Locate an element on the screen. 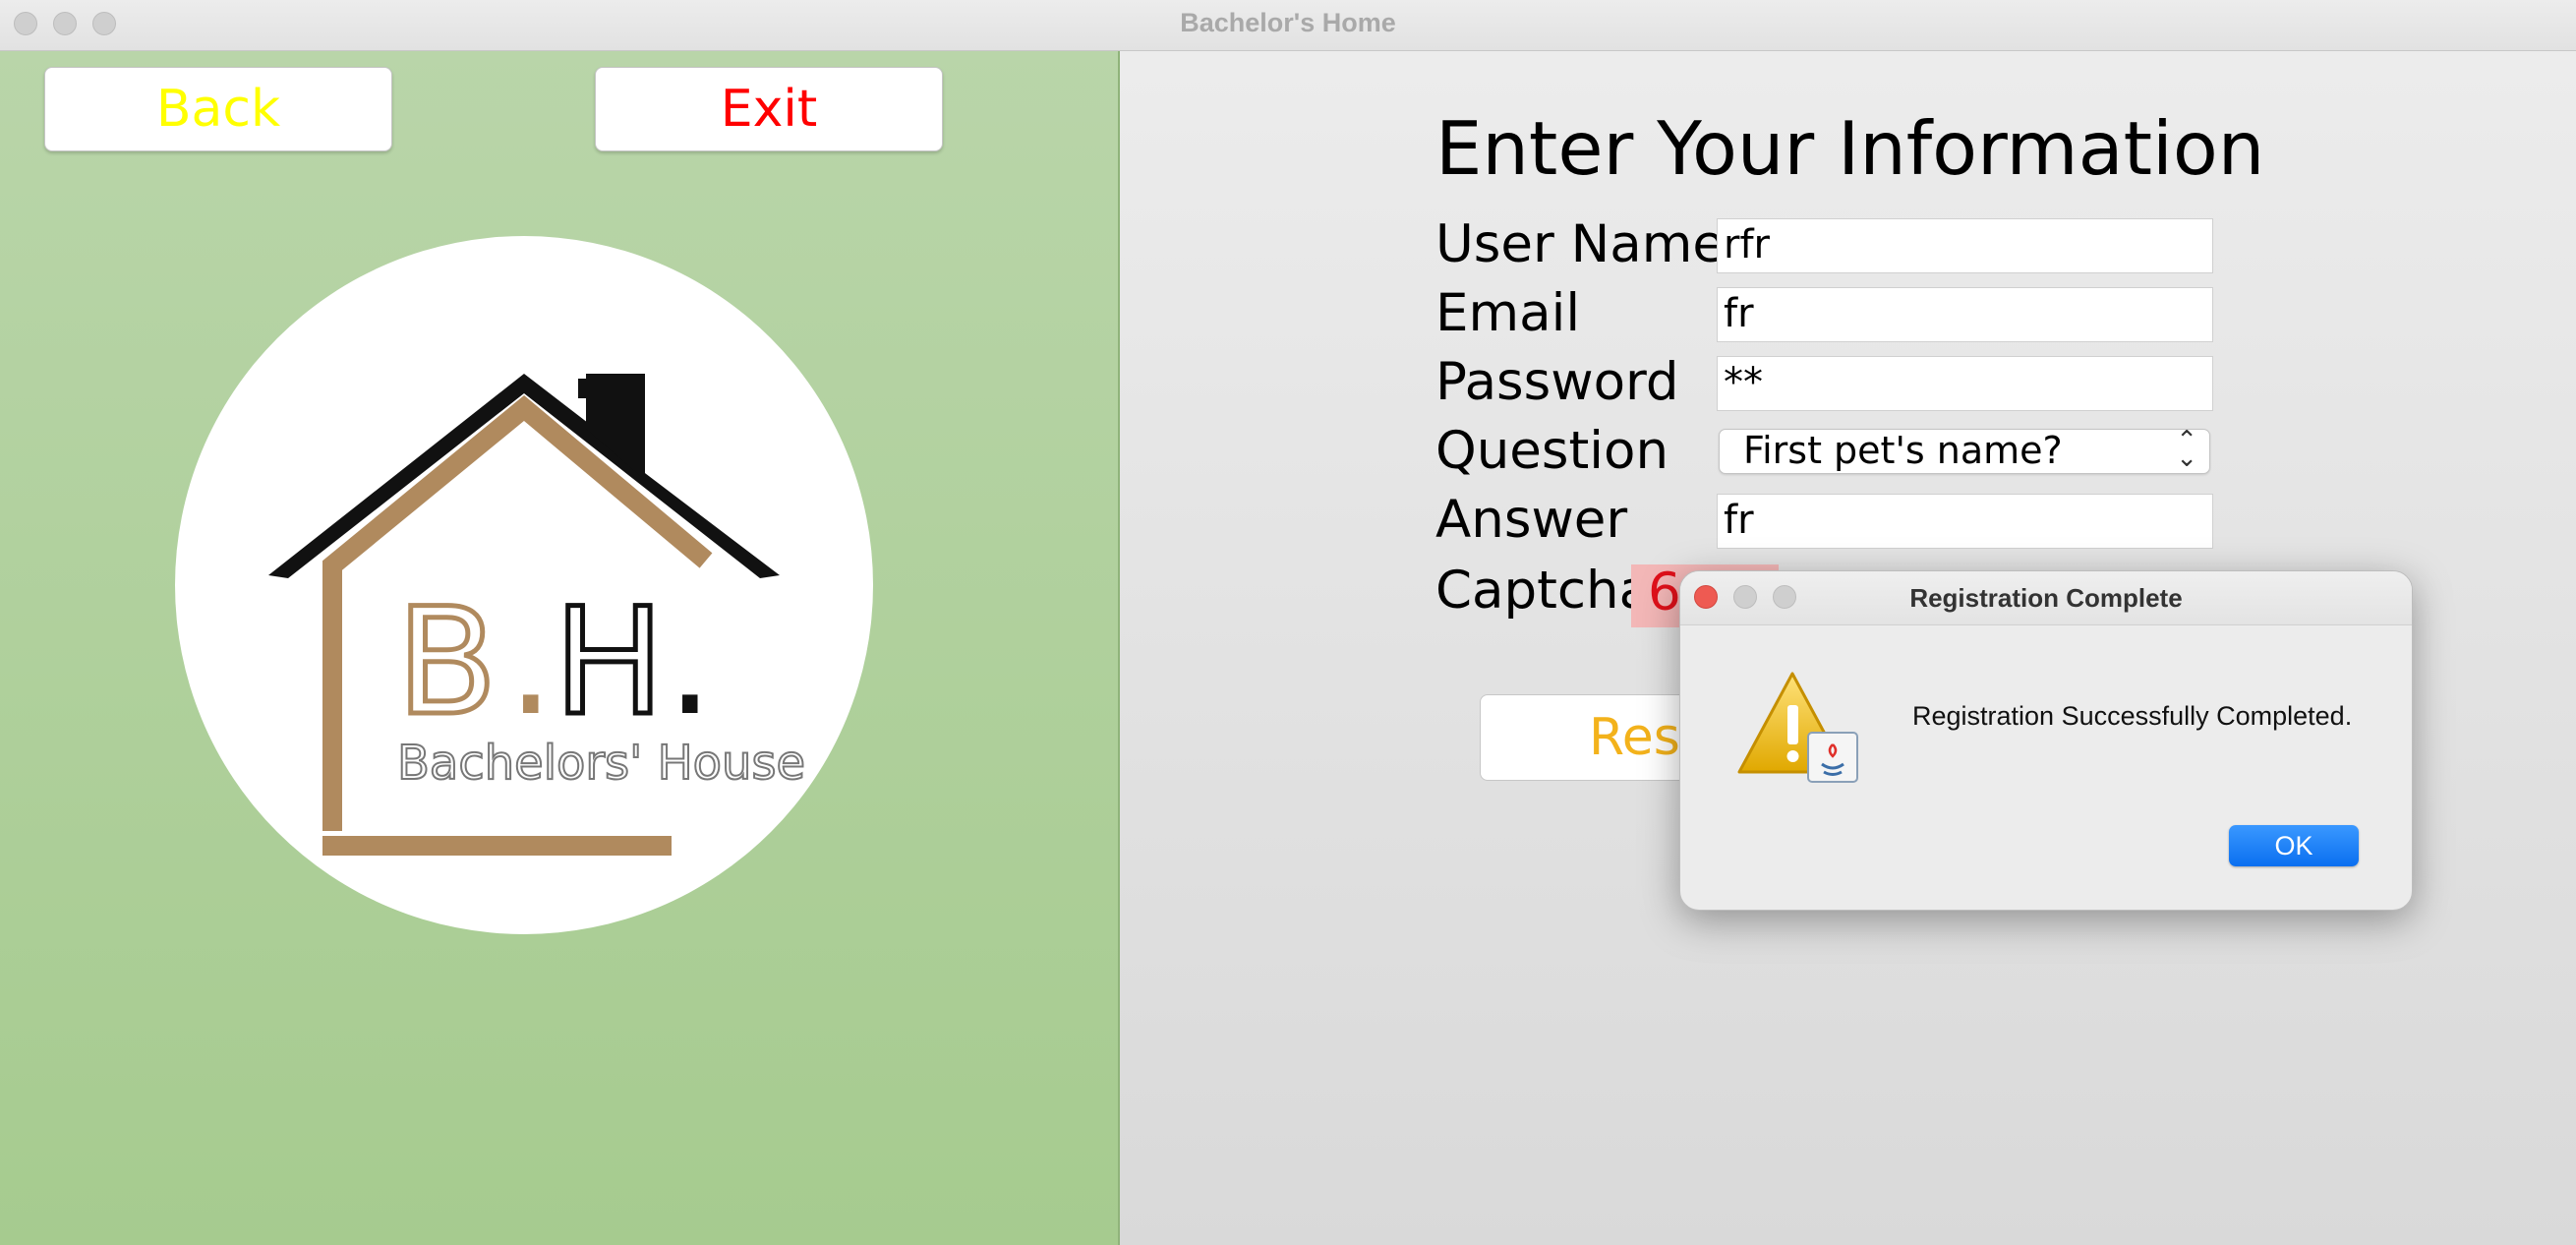  question-select-value: First pet's name? is located at coordinates (1903, 450).